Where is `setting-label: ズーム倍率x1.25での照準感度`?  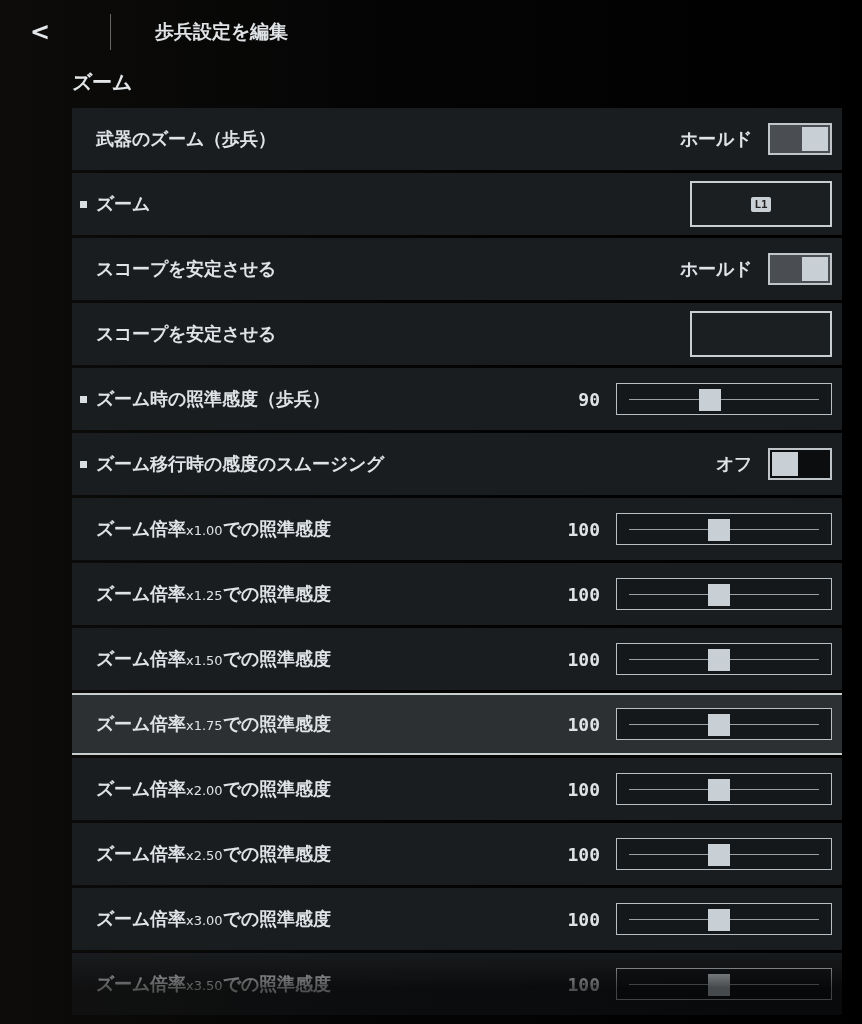 setting-label: ズーム倍率x1.25での照準感度 is located at coordinates (214, 594).